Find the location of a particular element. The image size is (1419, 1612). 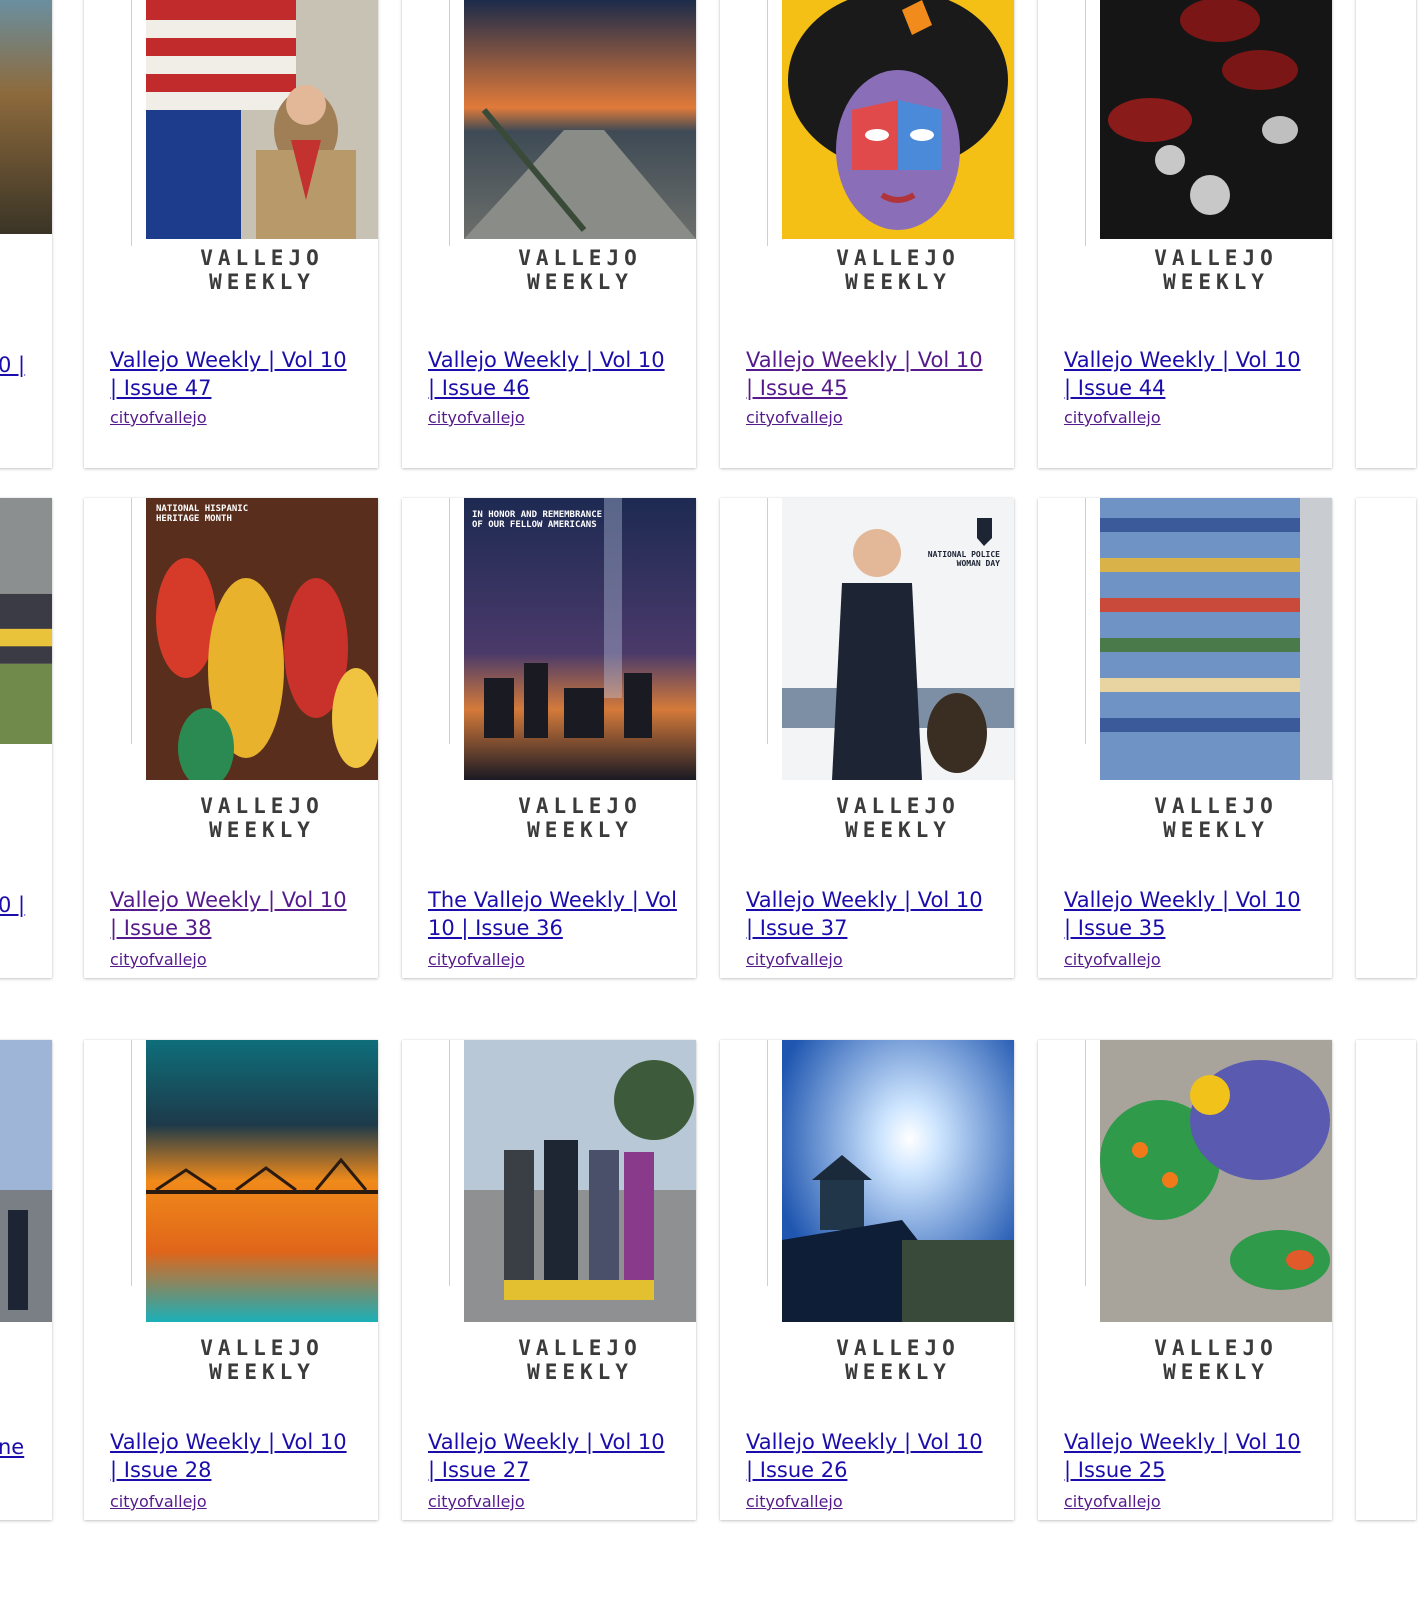

cover-headline: NATIONAL POLICE WOMAN DAY is located at coordinates (963, 559).